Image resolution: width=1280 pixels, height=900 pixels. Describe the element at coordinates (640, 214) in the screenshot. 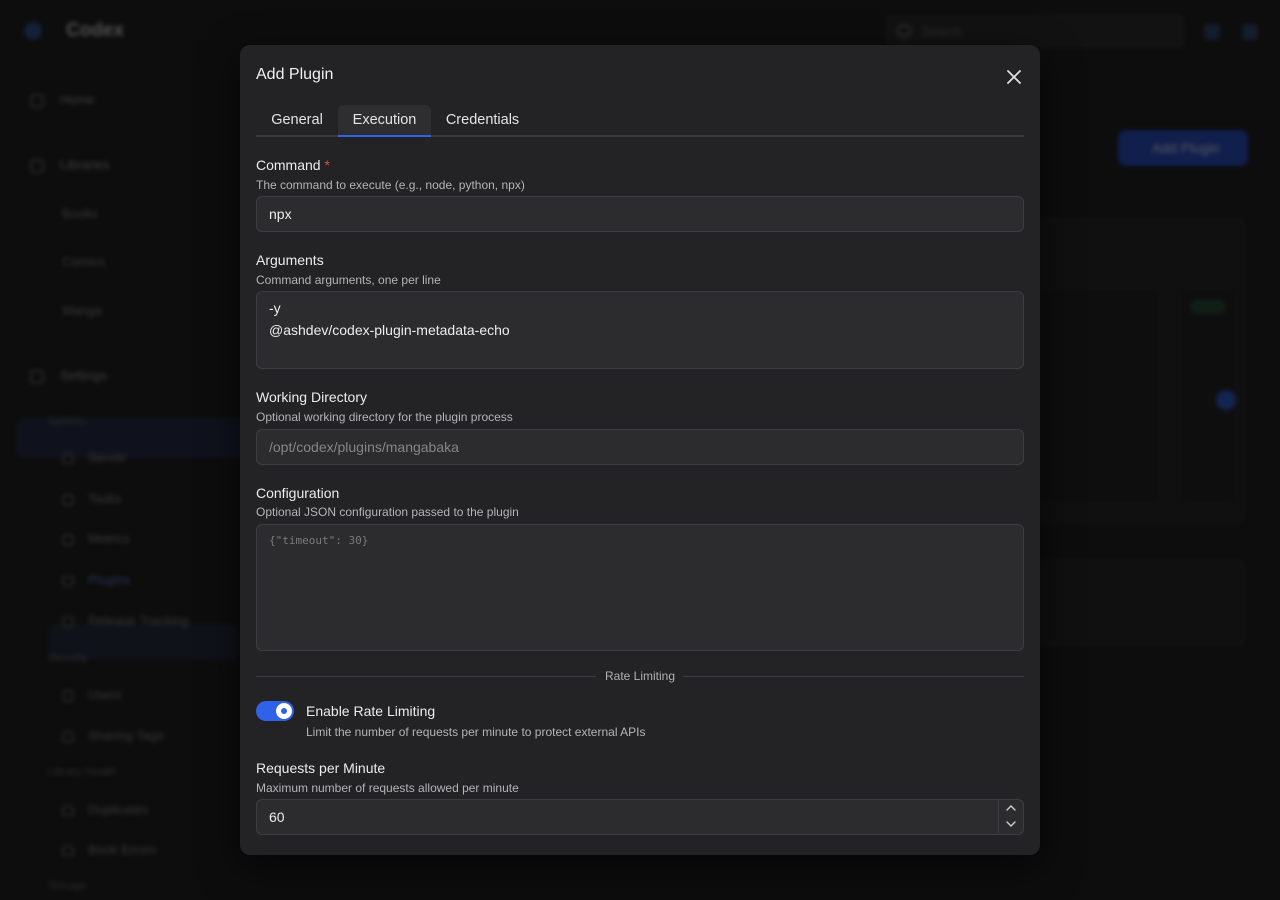

I see `command-input: npx` at that location.